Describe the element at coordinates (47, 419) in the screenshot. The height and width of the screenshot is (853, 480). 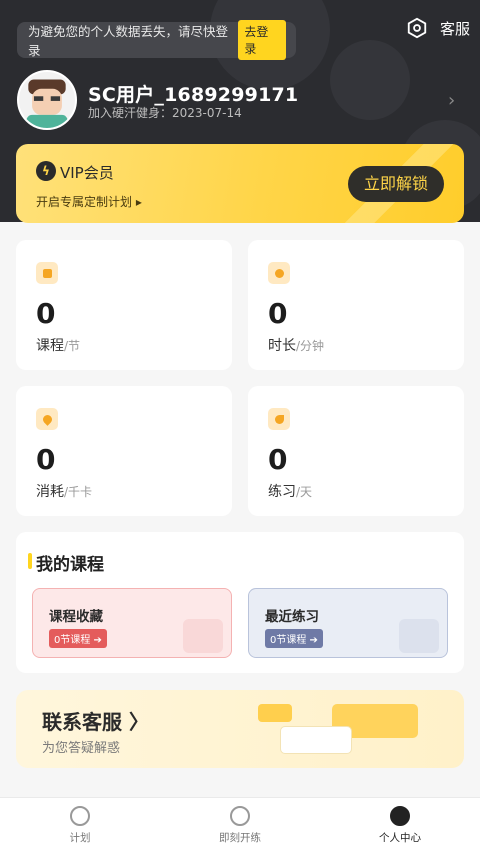
I see `flame-icon` at that location.